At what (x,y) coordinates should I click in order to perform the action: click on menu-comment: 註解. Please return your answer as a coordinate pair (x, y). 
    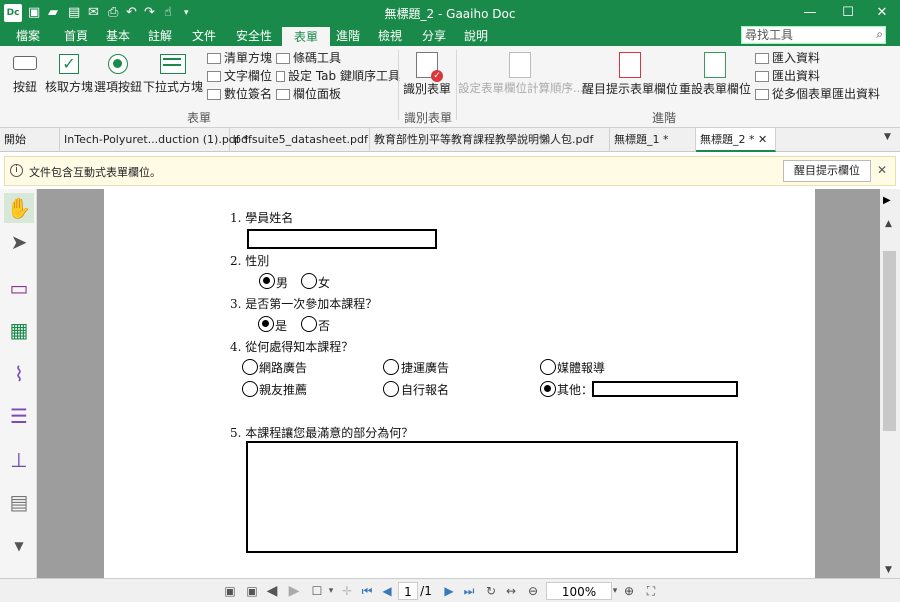
    Looking at the image, I should click on (160, 36).